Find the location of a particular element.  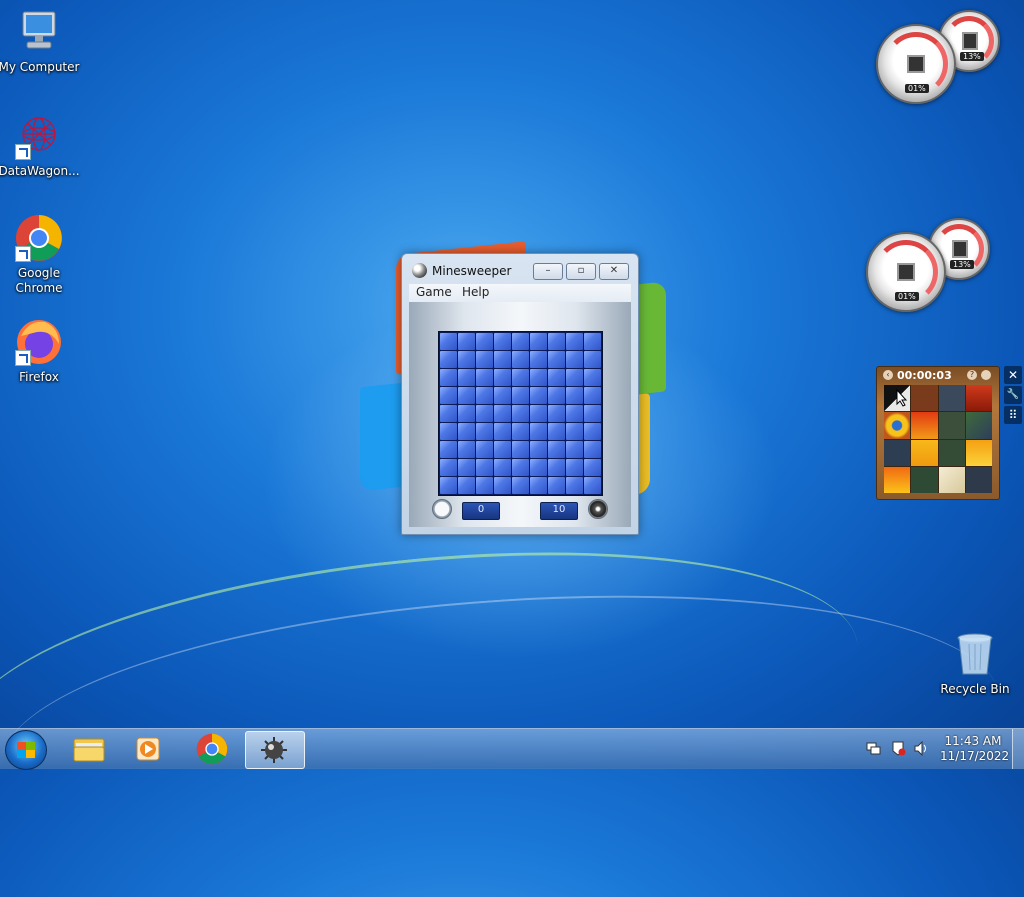

gadget-options-button: 🔧 is located at coordinates (1013, 395).